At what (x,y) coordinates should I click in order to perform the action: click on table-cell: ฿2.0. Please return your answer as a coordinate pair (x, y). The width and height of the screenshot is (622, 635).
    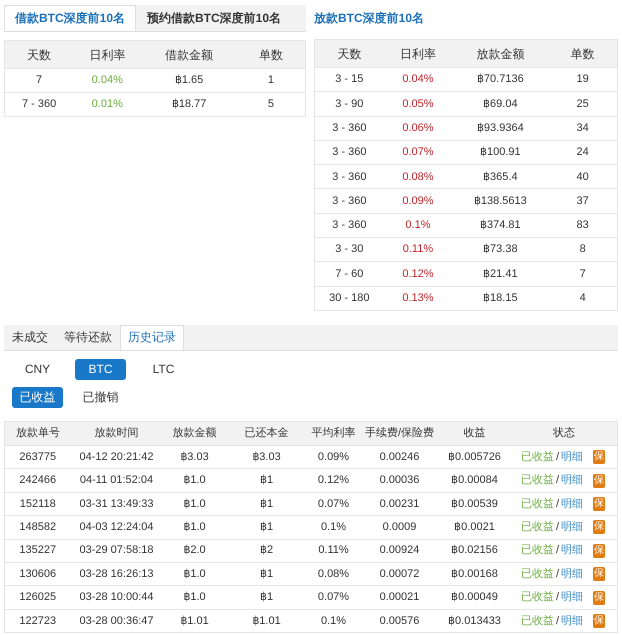
    Looking at the image, I should click on (194, 550).